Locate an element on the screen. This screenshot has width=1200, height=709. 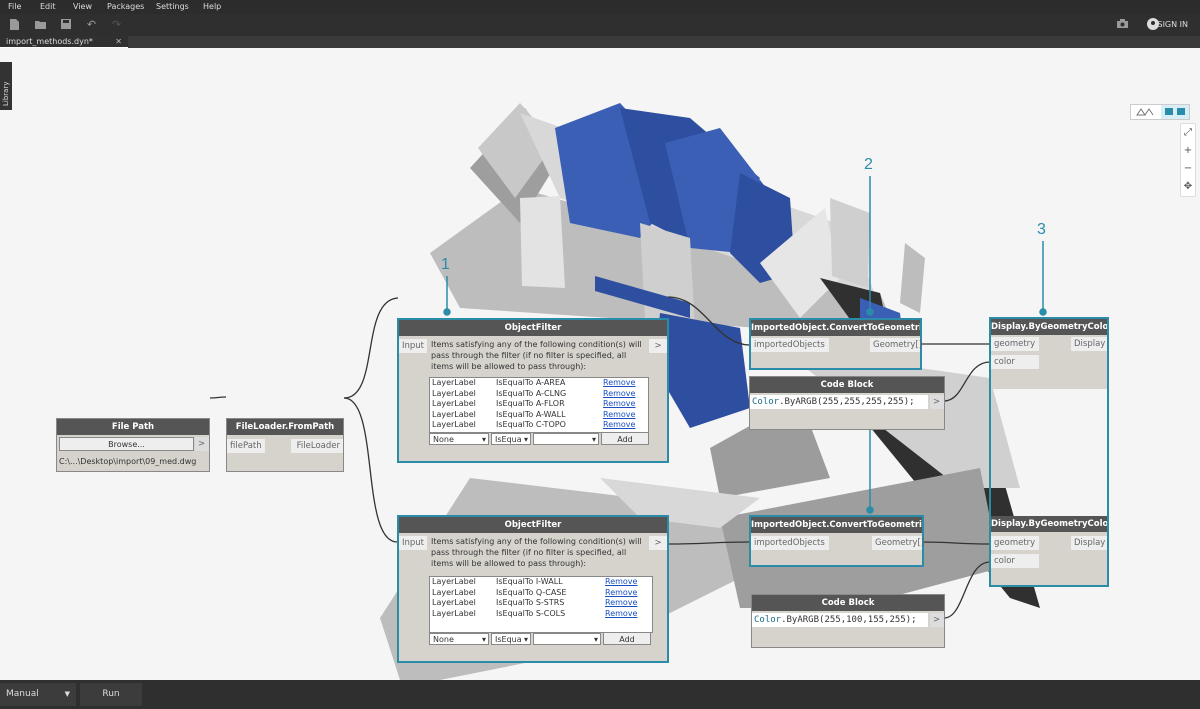
save-icon is located at coordinates (65, 24).